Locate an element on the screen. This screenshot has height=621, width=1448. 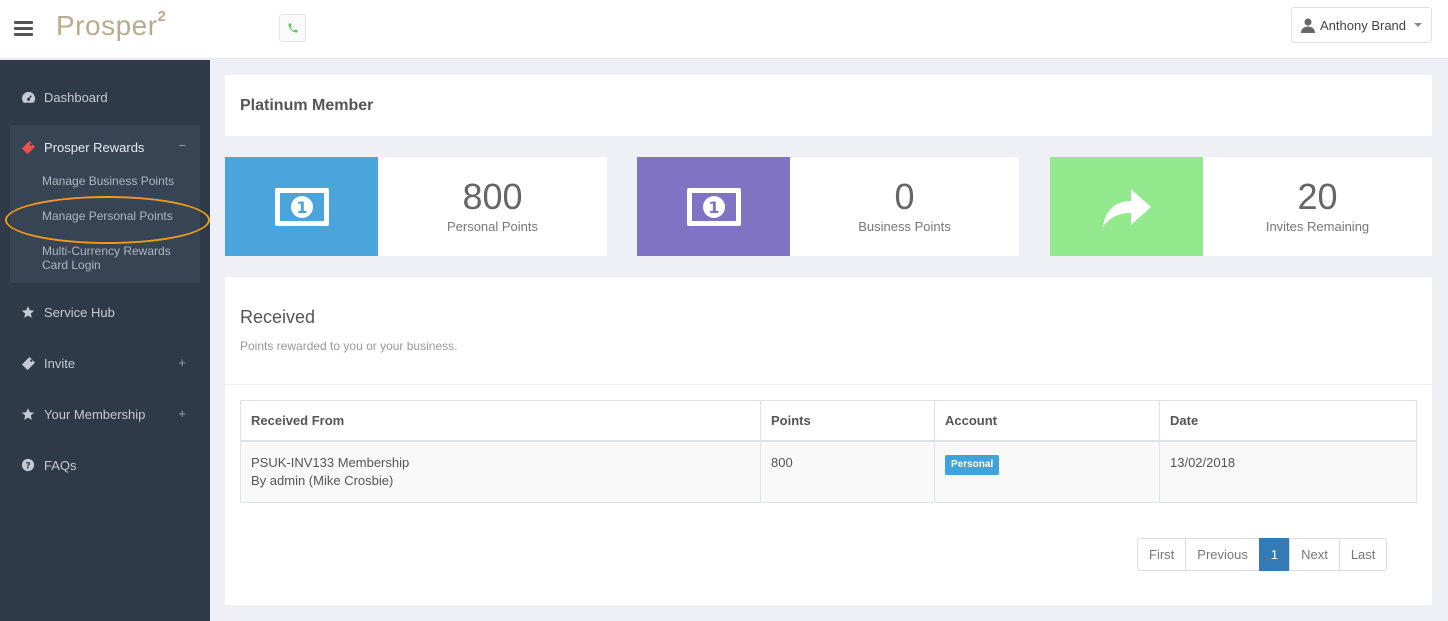
table-header-row: Received From Points Account Date is located at coordinates (828, 421).